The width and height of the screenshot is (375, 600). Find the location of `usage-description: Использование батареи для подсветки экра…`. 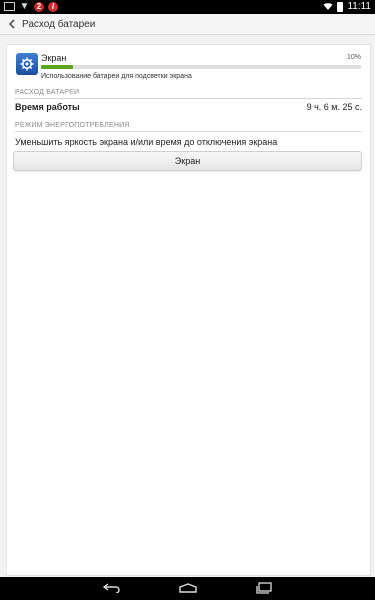

usage-description: Использование батареи для подсветки экра… is located at coordinates (116, 76).